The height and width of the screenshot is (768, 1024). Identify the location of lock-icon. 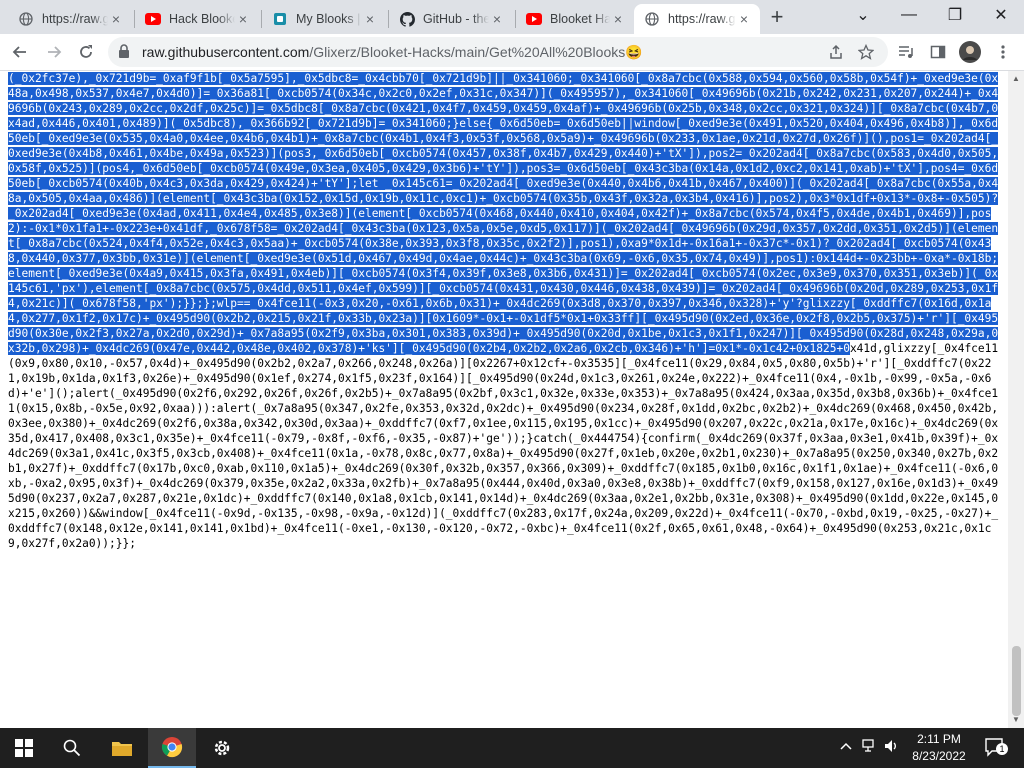
(124, 54).